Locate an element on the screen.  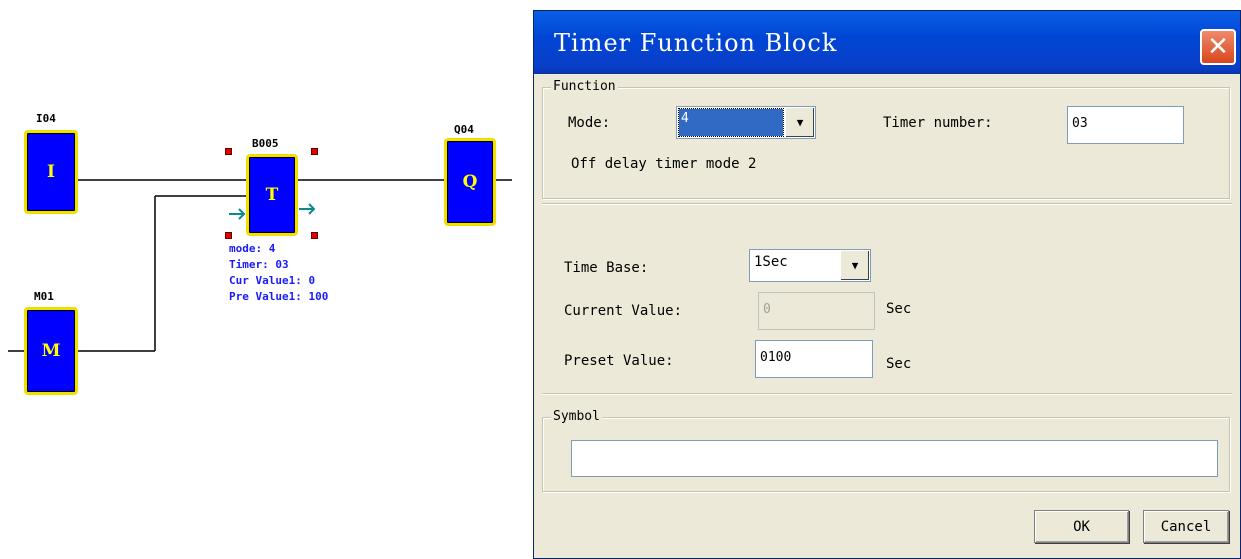
current-unit-label: Sec is located at coordinates (899, 309).